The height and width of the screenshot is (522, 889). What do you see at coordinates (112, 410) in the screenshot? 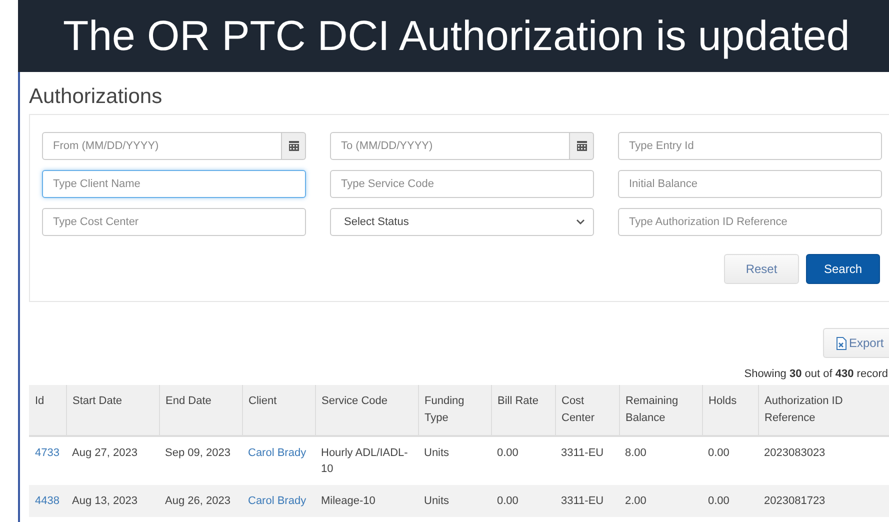
I see `column-header: Start Date` at bounding box center [112, 410].